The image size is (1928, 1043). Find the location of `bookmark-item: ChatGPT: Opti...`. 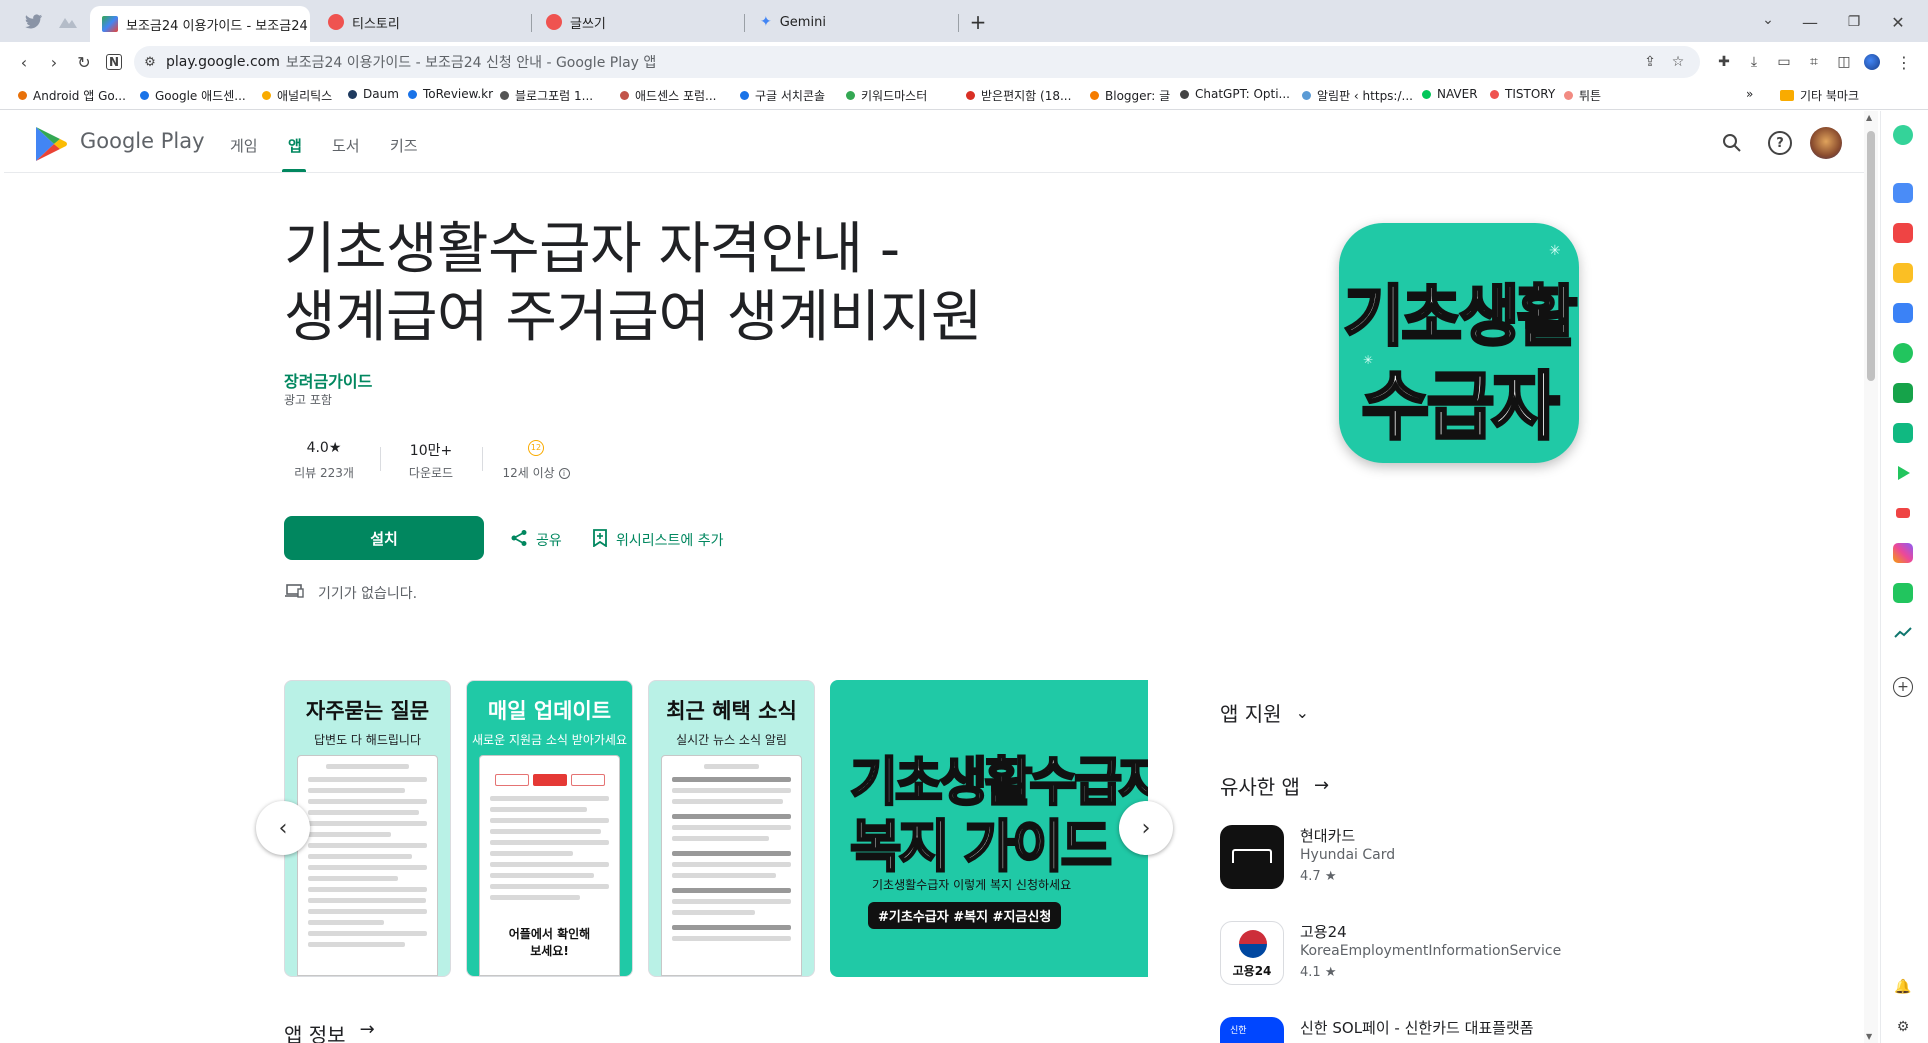

bookmark-item: ChatGPT: Opti... is located at coordinates (1235, 94).